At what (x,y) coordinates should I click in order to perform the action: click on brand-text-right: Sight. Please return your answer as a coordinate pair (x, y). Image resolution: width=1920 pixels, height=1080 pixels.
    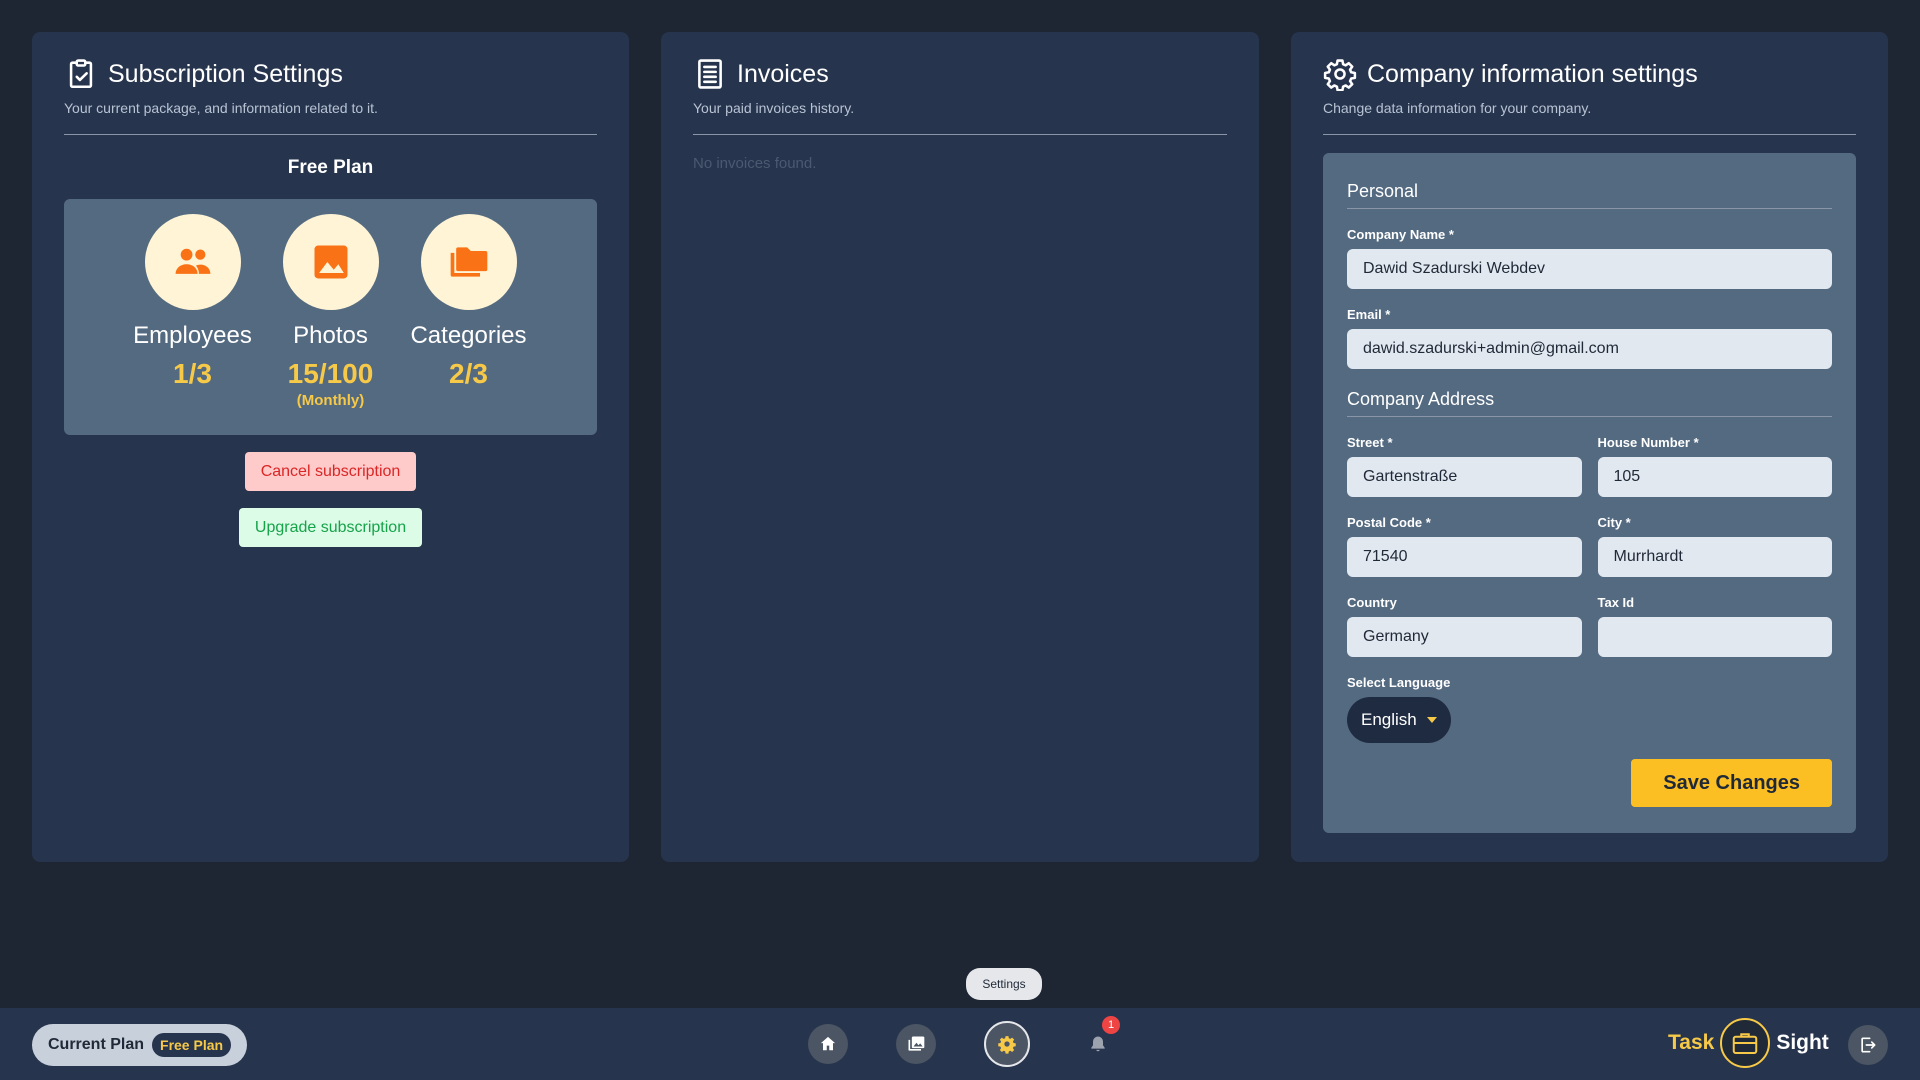
    Looking at the image, I should click on (1802, 1042).